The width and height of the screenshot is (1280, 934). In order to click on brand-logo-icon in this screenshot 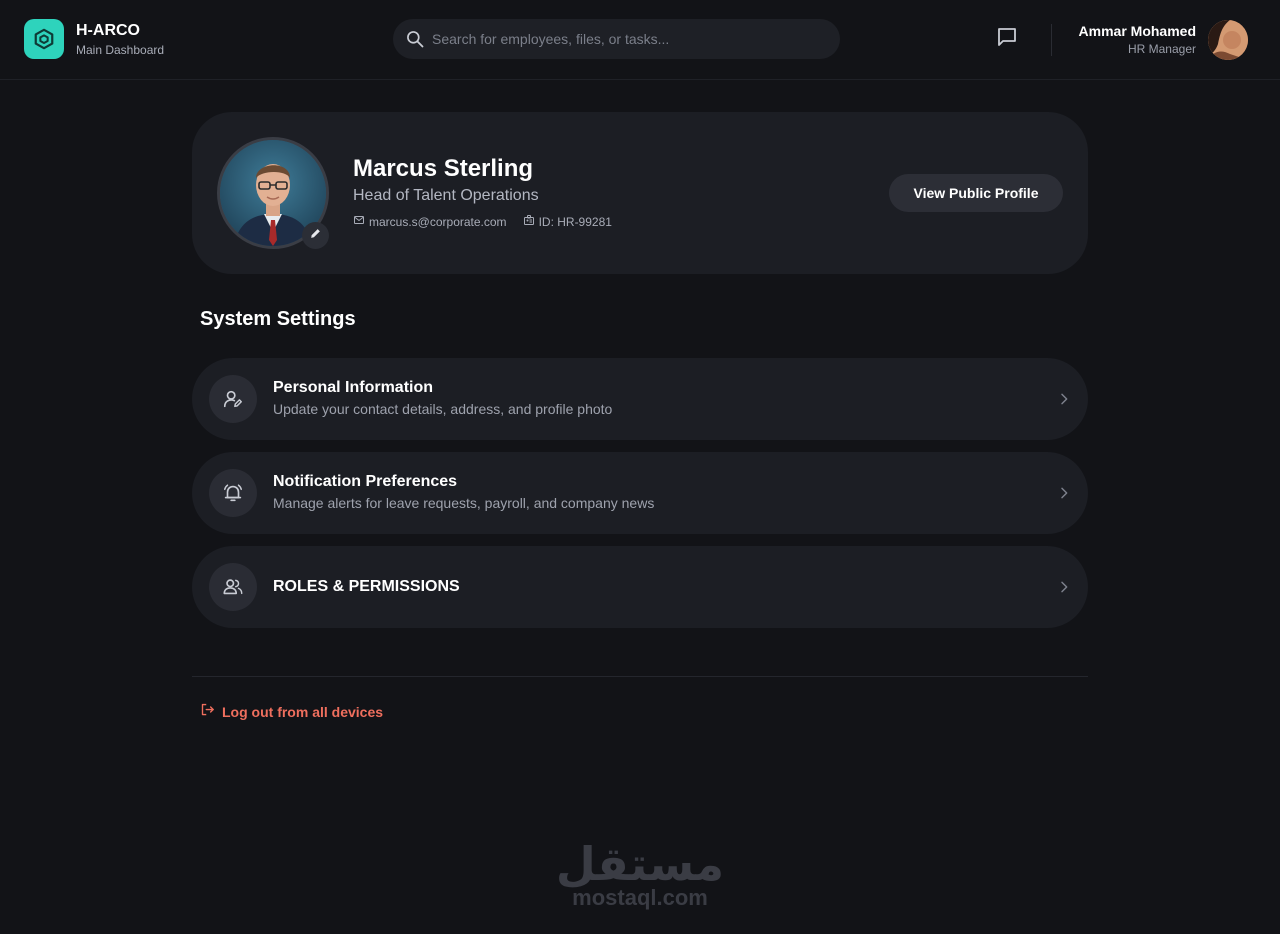, I will do `click(44, 39)`.